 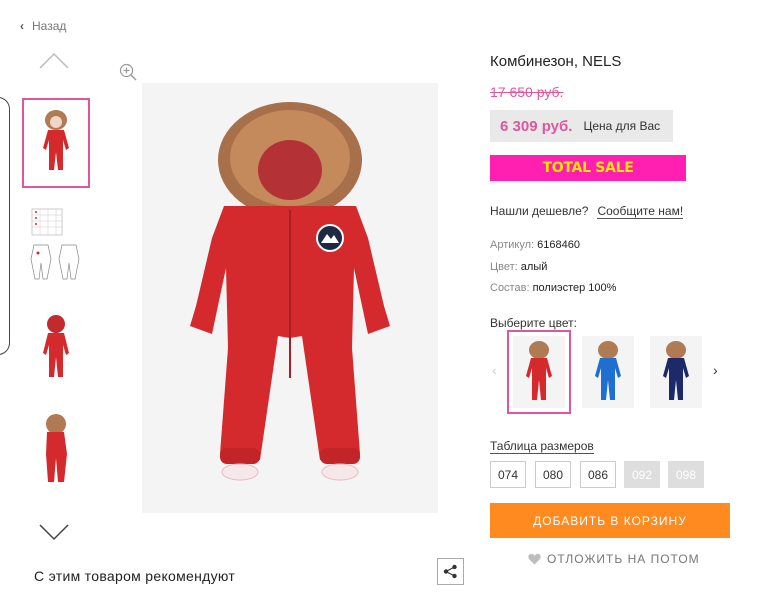 I want to click on price-note: Цена для Вас, so click(x=622, y=126).